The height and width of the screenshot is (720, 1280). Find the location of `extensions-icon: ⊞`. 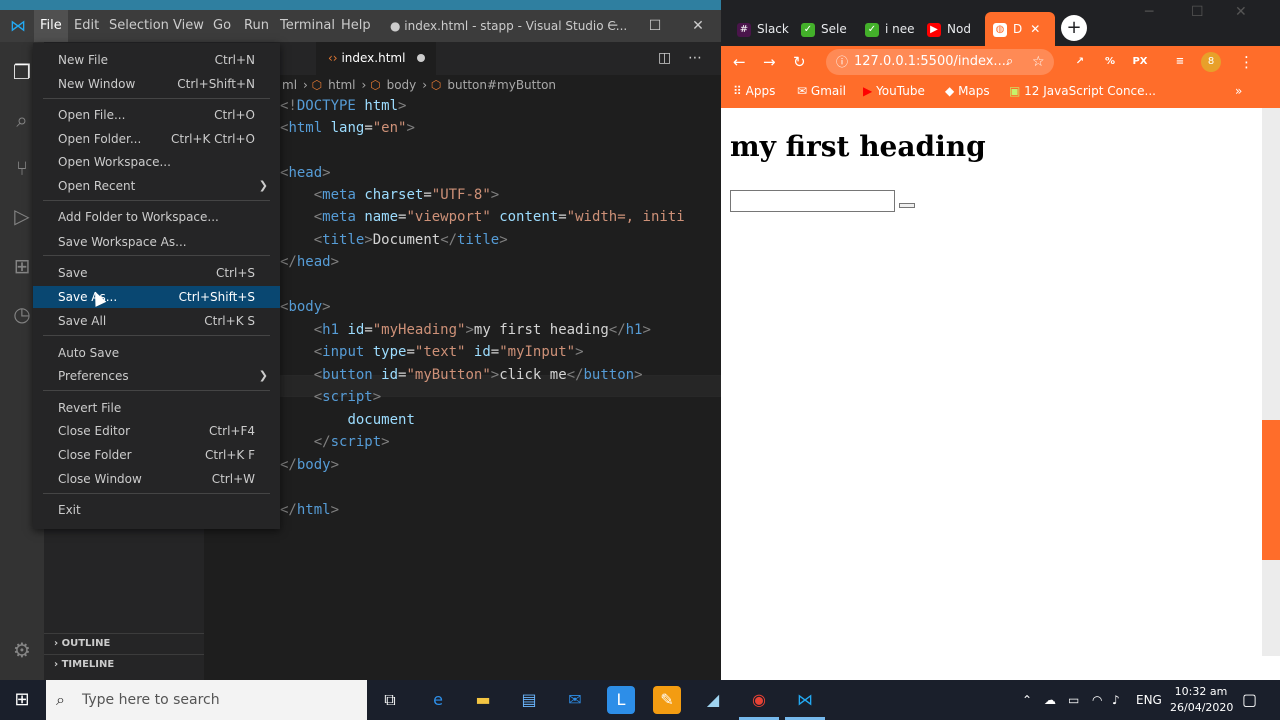

extensions-icon: ⊞ is located at coordinates (22, 266).